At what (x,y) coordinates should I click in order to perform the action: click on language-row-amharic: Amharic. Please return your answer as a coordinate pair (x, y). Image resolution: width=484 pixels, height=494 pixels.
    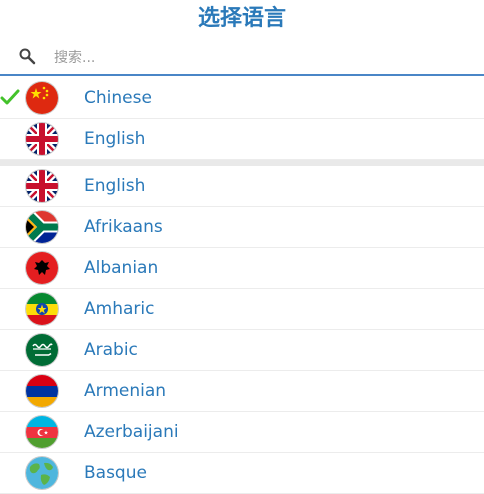
    Looking at the image, I should click on (242, 309).